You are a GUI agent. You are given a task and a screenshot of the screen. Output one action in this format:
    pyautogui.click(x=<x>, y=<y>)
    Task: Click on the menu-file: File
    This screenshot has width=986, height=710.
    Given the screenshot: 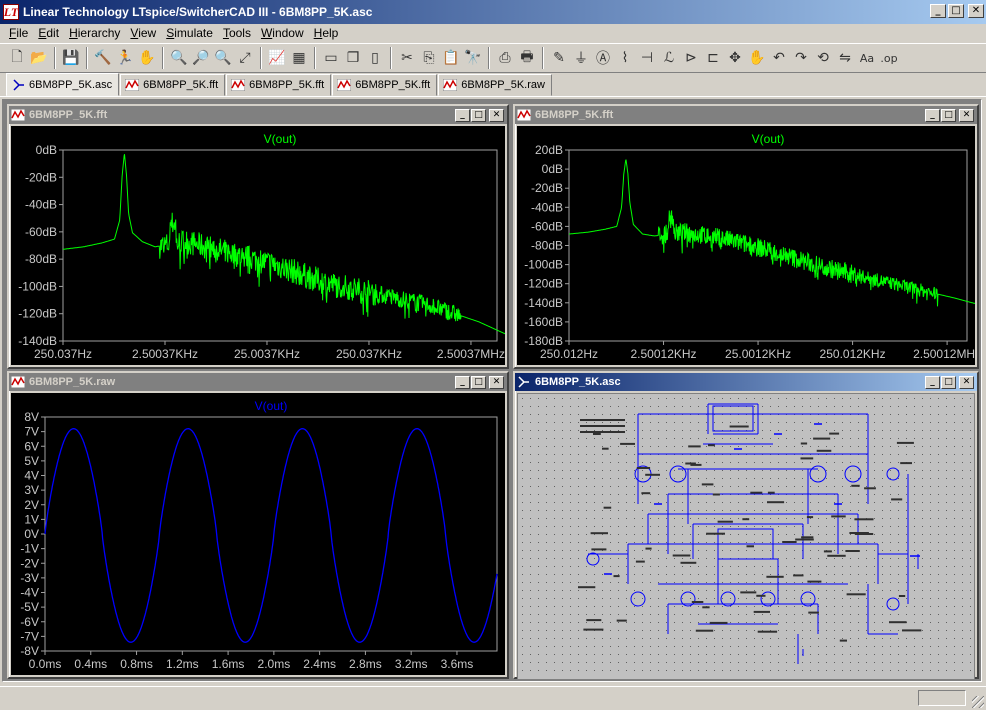 What is the action you would take?
    pyautogui.click(x=18, y=33)
    